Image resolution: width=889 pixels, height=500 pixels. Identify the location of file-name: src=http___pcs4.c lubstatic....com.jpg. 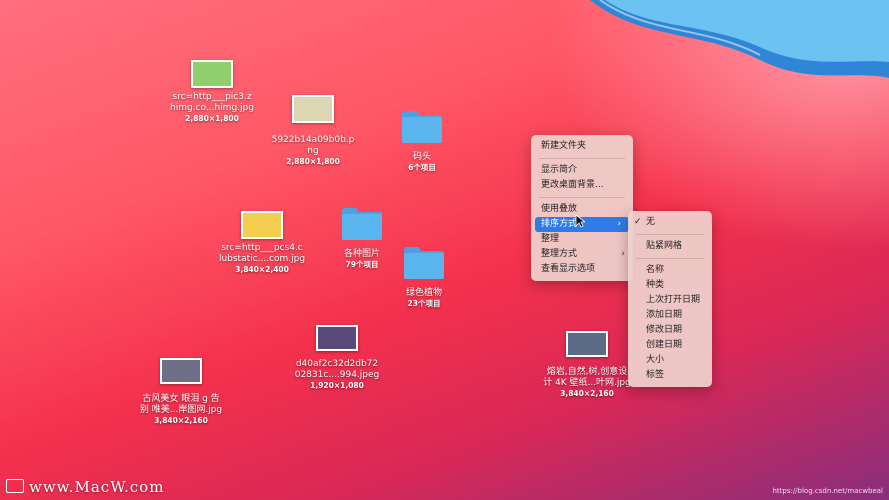
(262, 253).